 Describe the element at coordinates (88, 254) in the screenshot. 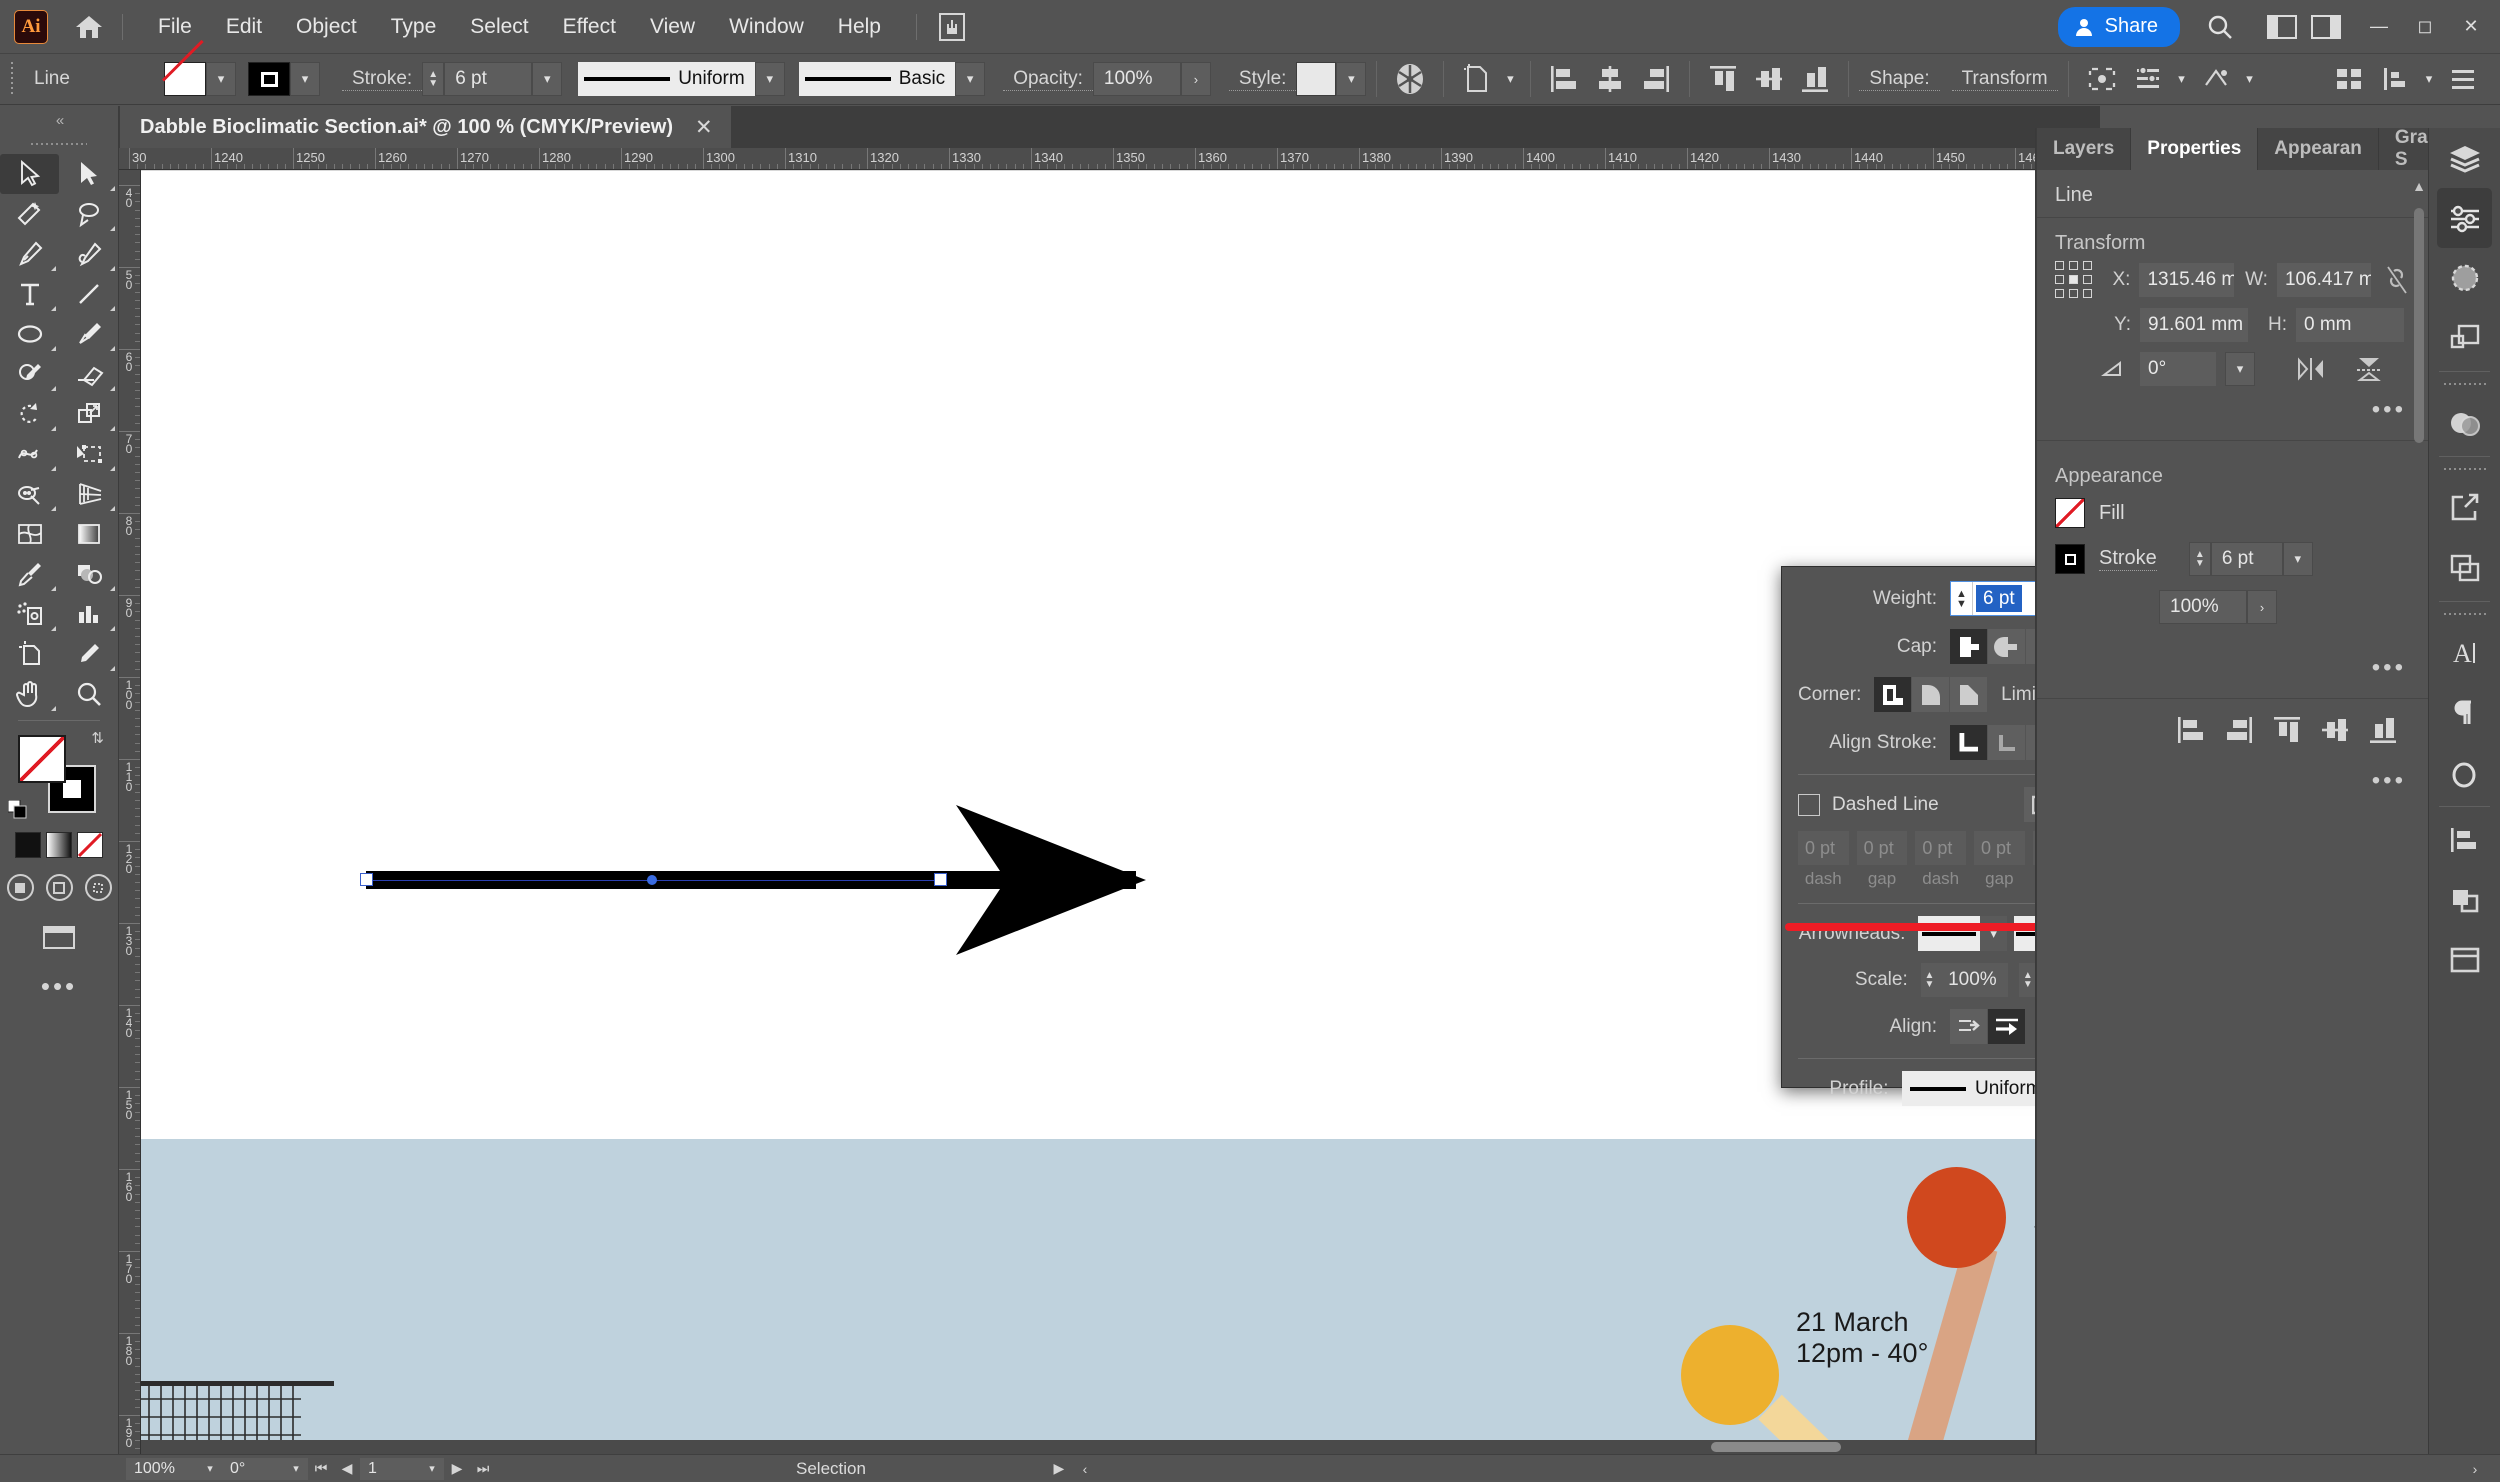

I see `curvature-tool` at that location.